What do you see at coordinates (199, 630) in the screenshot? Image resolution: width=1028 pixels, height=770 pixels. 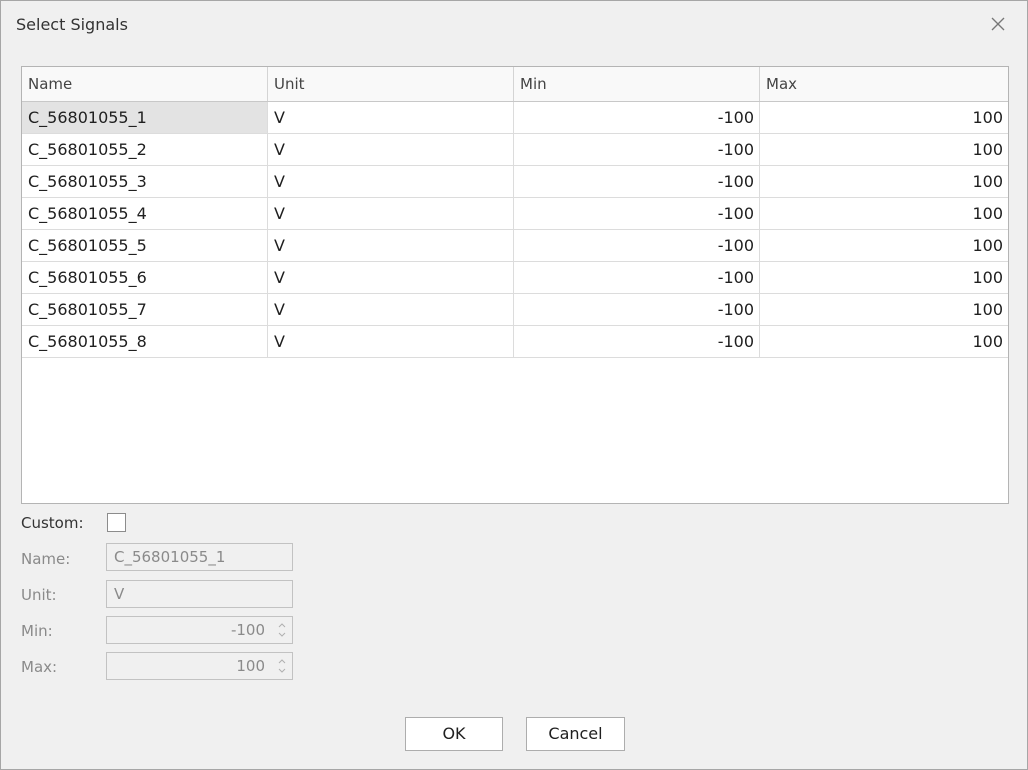 I see `min-spinner: -100` at bounding box center [199, 630].